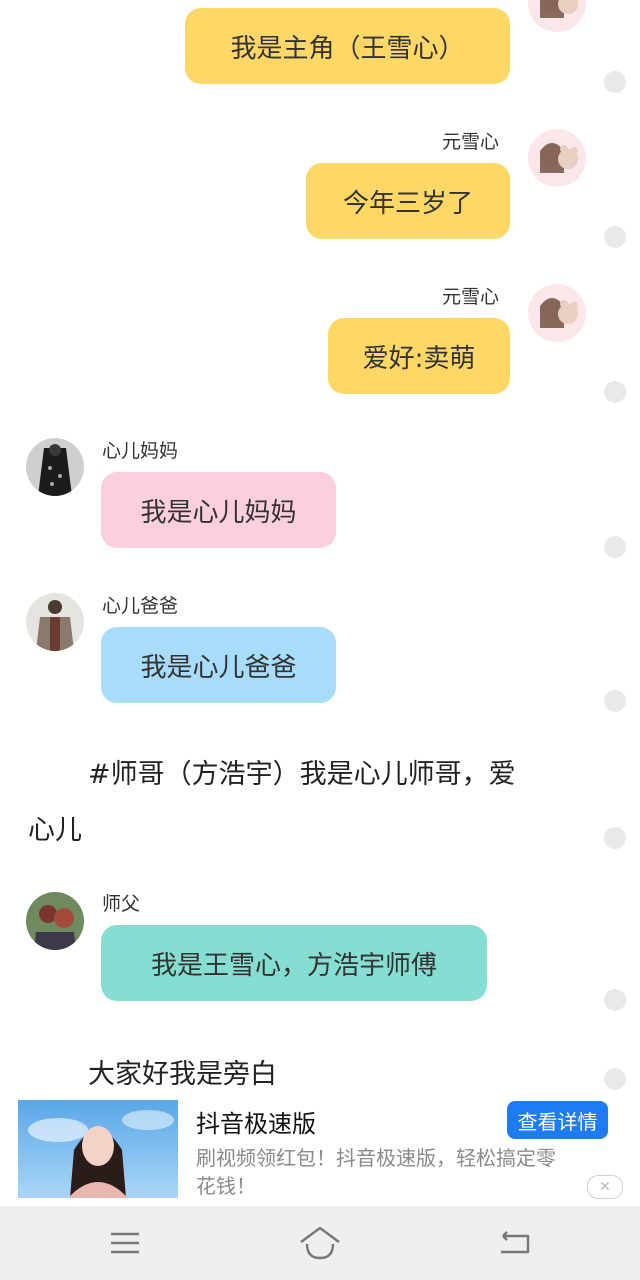 Image resolution: width=640 pixels, height=1280 pixels. Describe the element at coordinates (376, 1158) in the screenshot. I see `ad-description: 刷视频领红包！抖音极速版，轻松搞定零` at that location.